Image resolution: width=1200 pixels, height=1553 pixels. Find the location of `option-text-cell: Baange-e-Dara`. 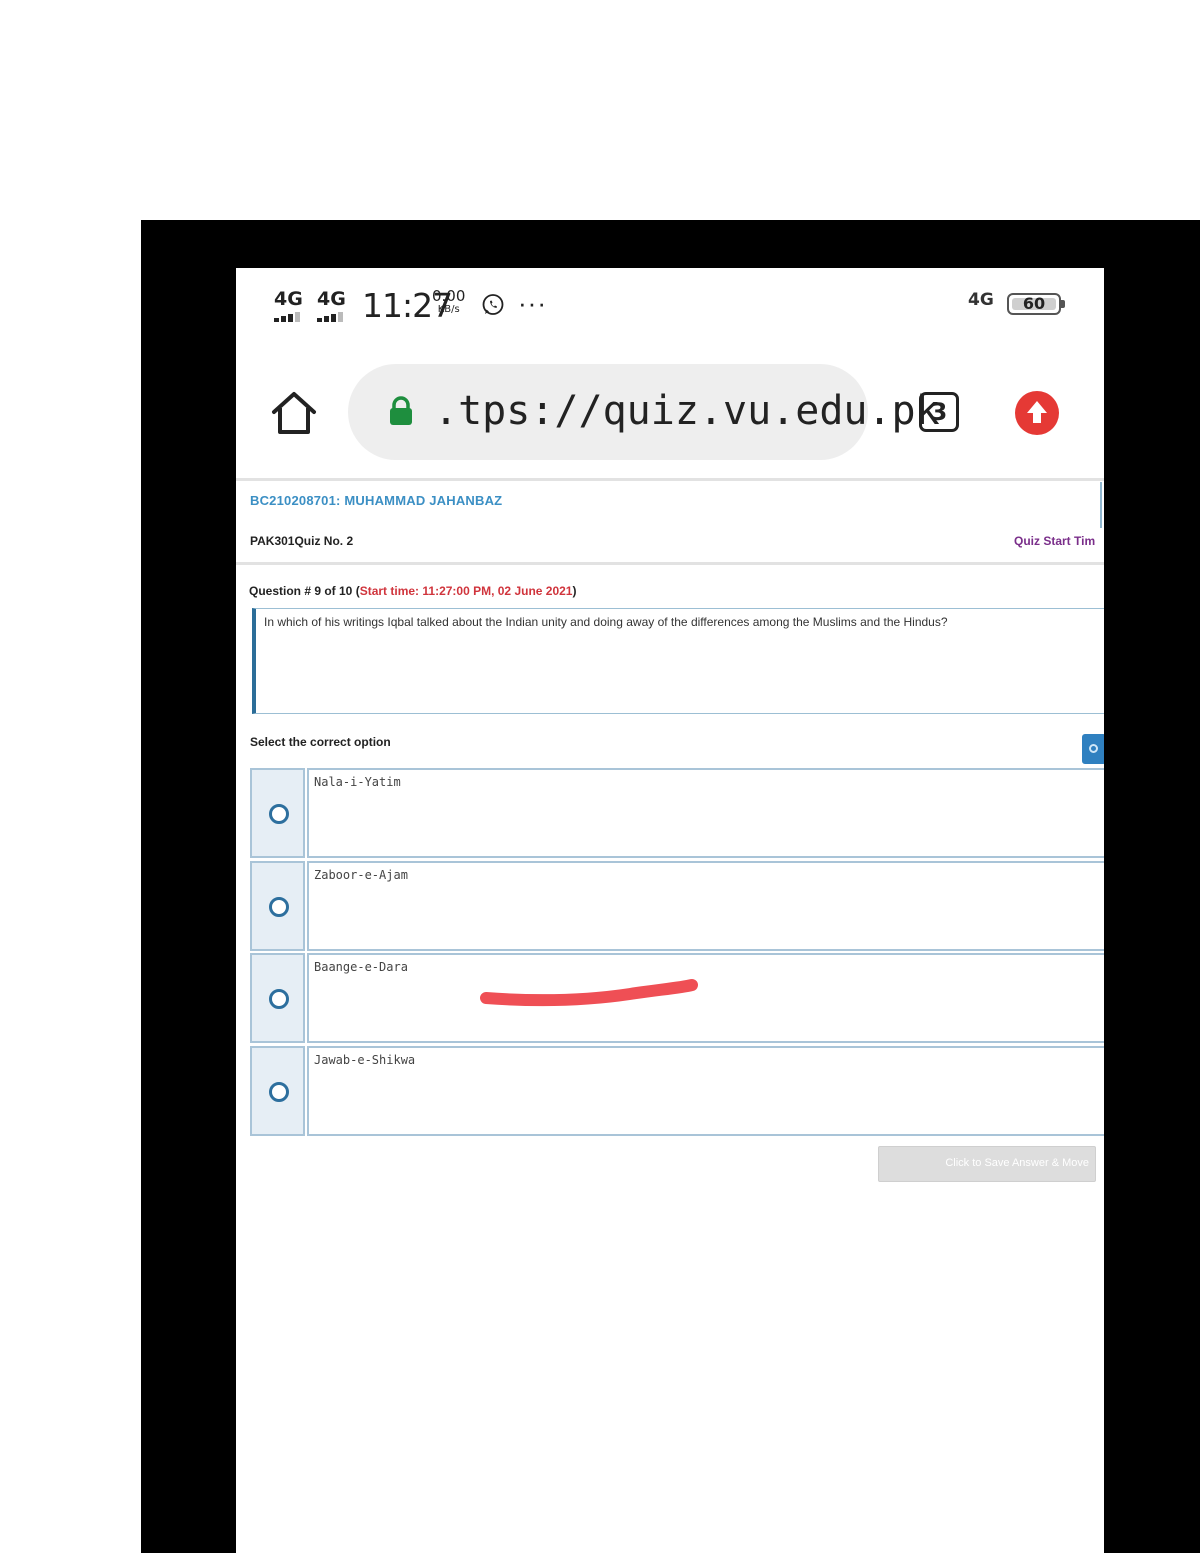

option-text-cell: Baange-e-Dara is located at coordinates (705, 998).